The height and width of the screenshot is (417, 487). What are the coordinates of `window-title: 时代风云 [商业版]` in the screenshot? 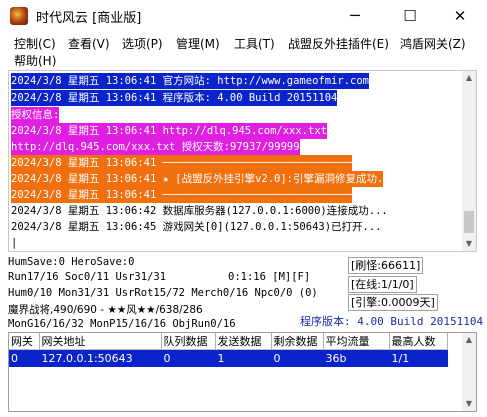 It's located at (89, 18).